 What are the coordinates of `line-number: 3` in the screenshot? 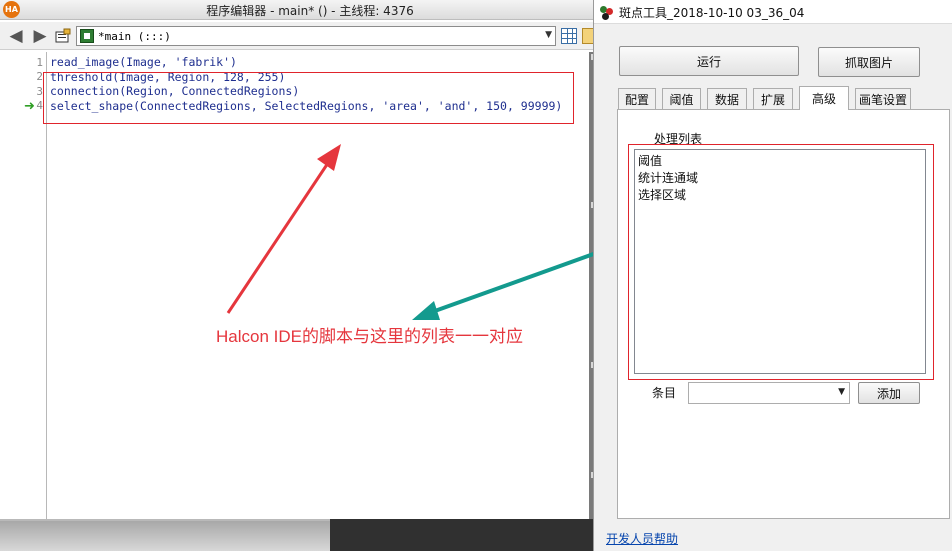 It's located at (39, 91).